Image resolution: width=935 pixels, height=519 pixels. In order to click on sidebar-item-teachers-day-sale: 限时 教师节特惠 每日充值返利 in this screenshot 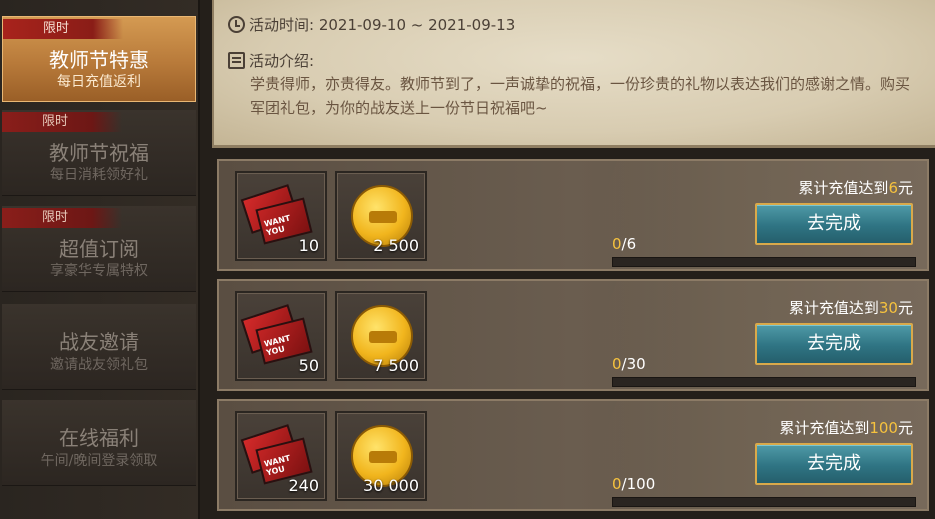, I will do `click(99, 59)`.